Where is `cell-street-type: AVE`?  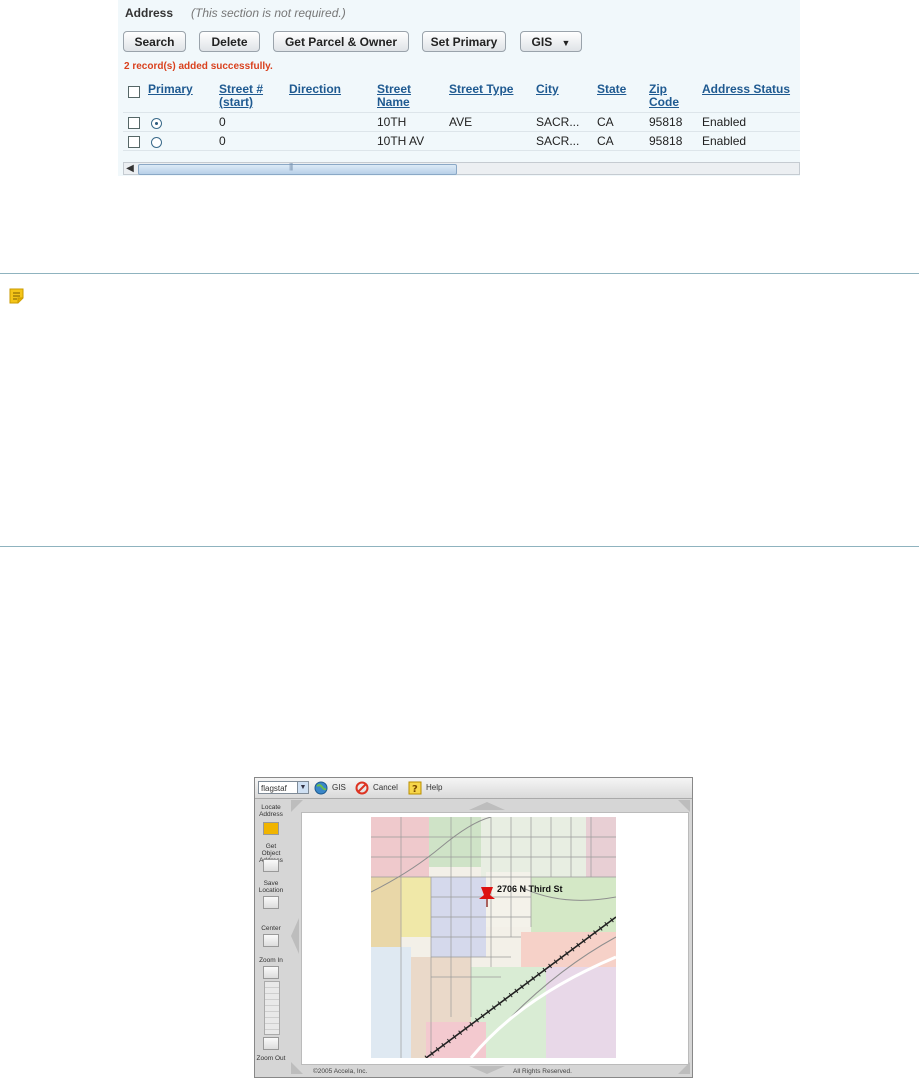 cell-street-type: AVE is located at coordinates (461, 122).